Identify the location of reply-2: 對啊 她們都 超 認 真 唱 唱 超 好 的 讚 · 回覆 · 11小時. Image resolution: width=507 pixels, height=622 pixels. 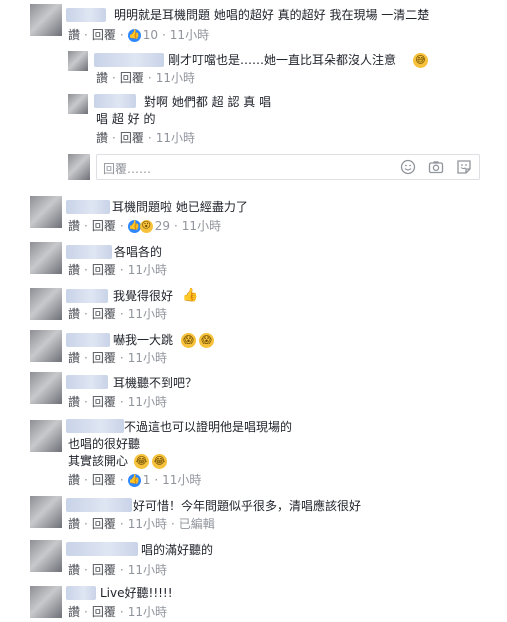
(253, 117).